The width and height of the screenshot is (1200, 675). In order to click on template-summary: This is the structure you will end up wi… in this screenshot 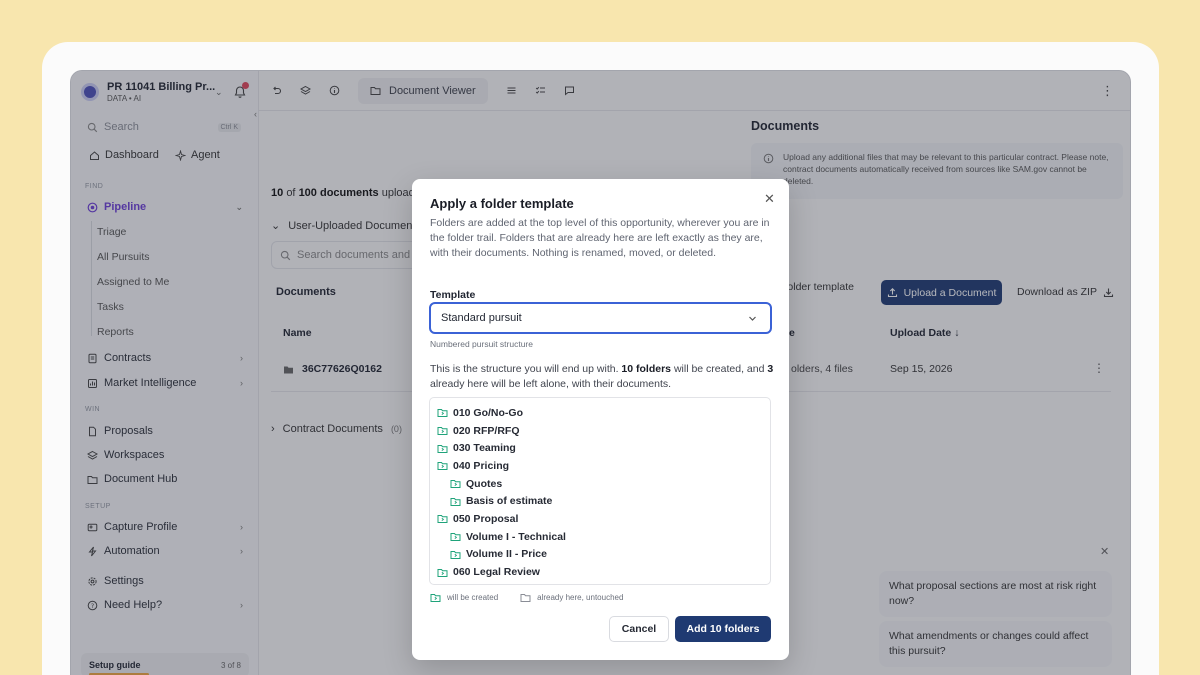, I will do `click(602, 377)`.